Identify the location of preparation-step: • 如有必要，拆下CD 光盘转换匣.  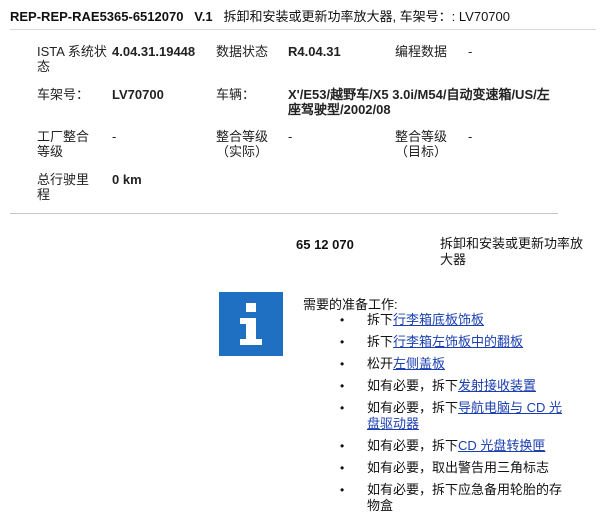
(455, 446).